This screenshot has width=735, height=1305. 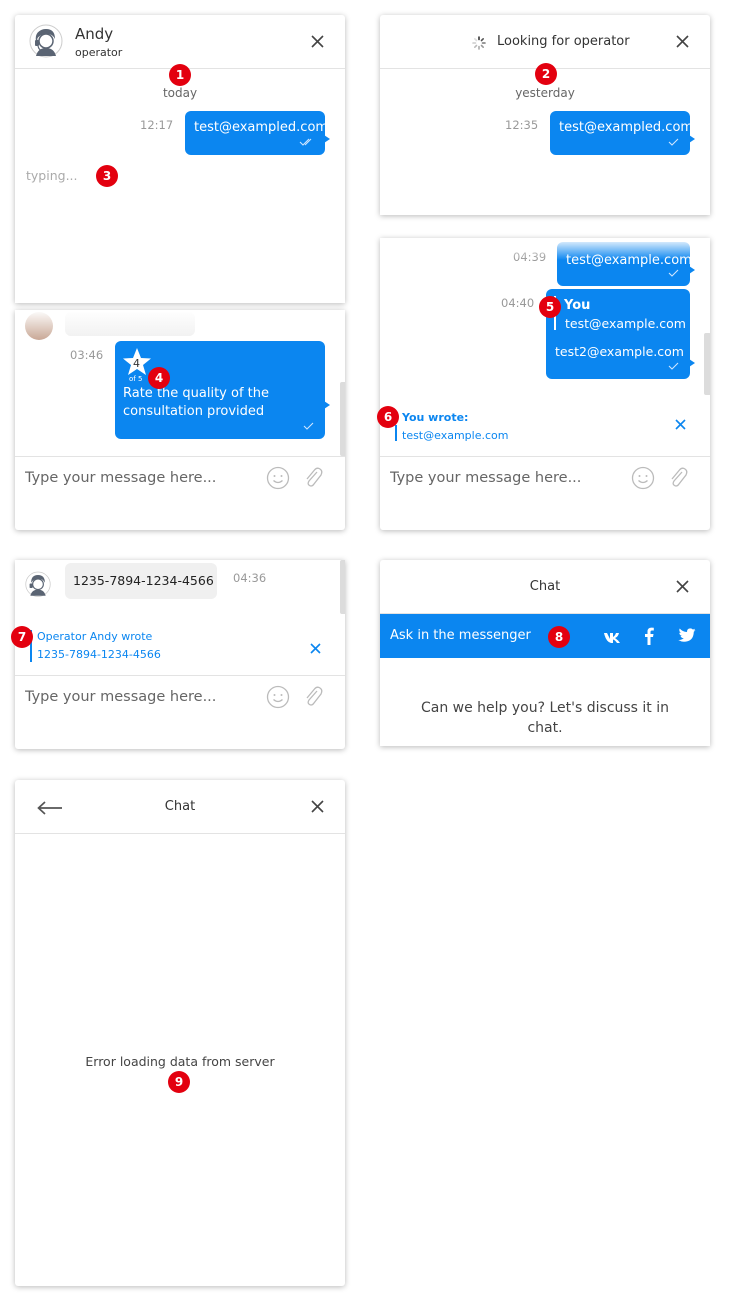 What do you see at coordinates (518, 303) in the screenshot?
I see `message-time: 04:40` at bounding box center [518, 303].